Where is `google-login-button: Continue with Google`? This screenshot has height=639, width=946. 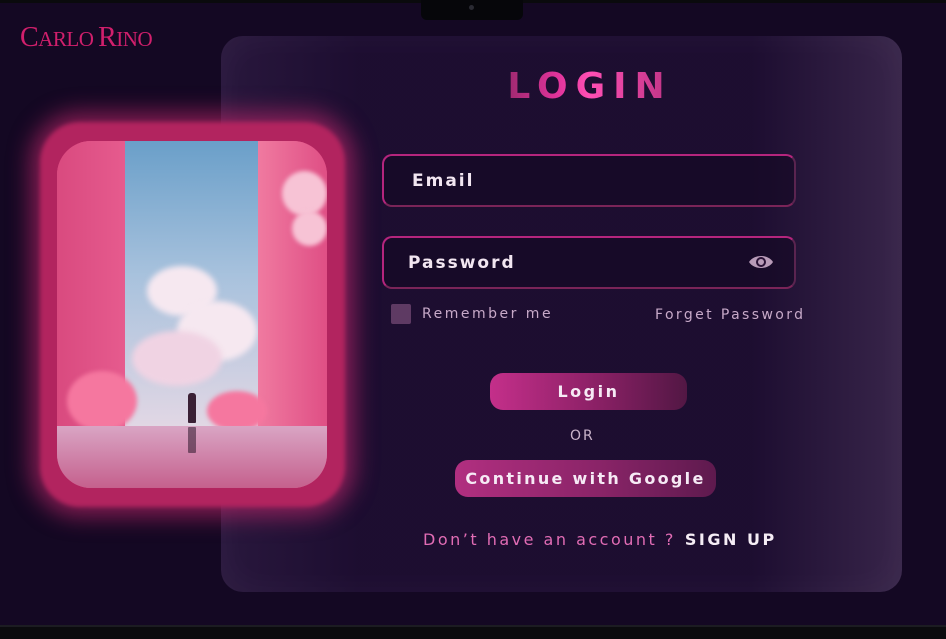
google-login-button: Continue with Google is located at coordinates (585, 478).